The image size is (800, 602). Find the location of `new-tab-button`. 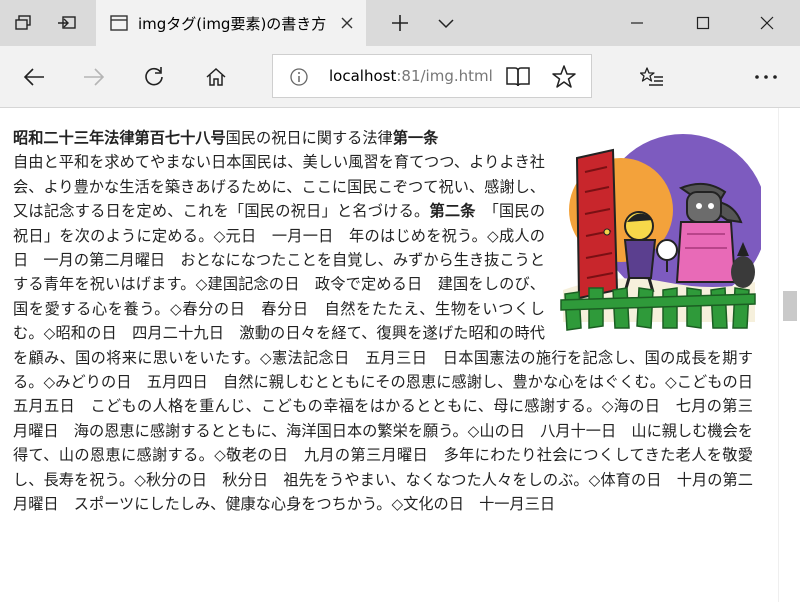

new-tab-button is located at coordinates (400, 23).